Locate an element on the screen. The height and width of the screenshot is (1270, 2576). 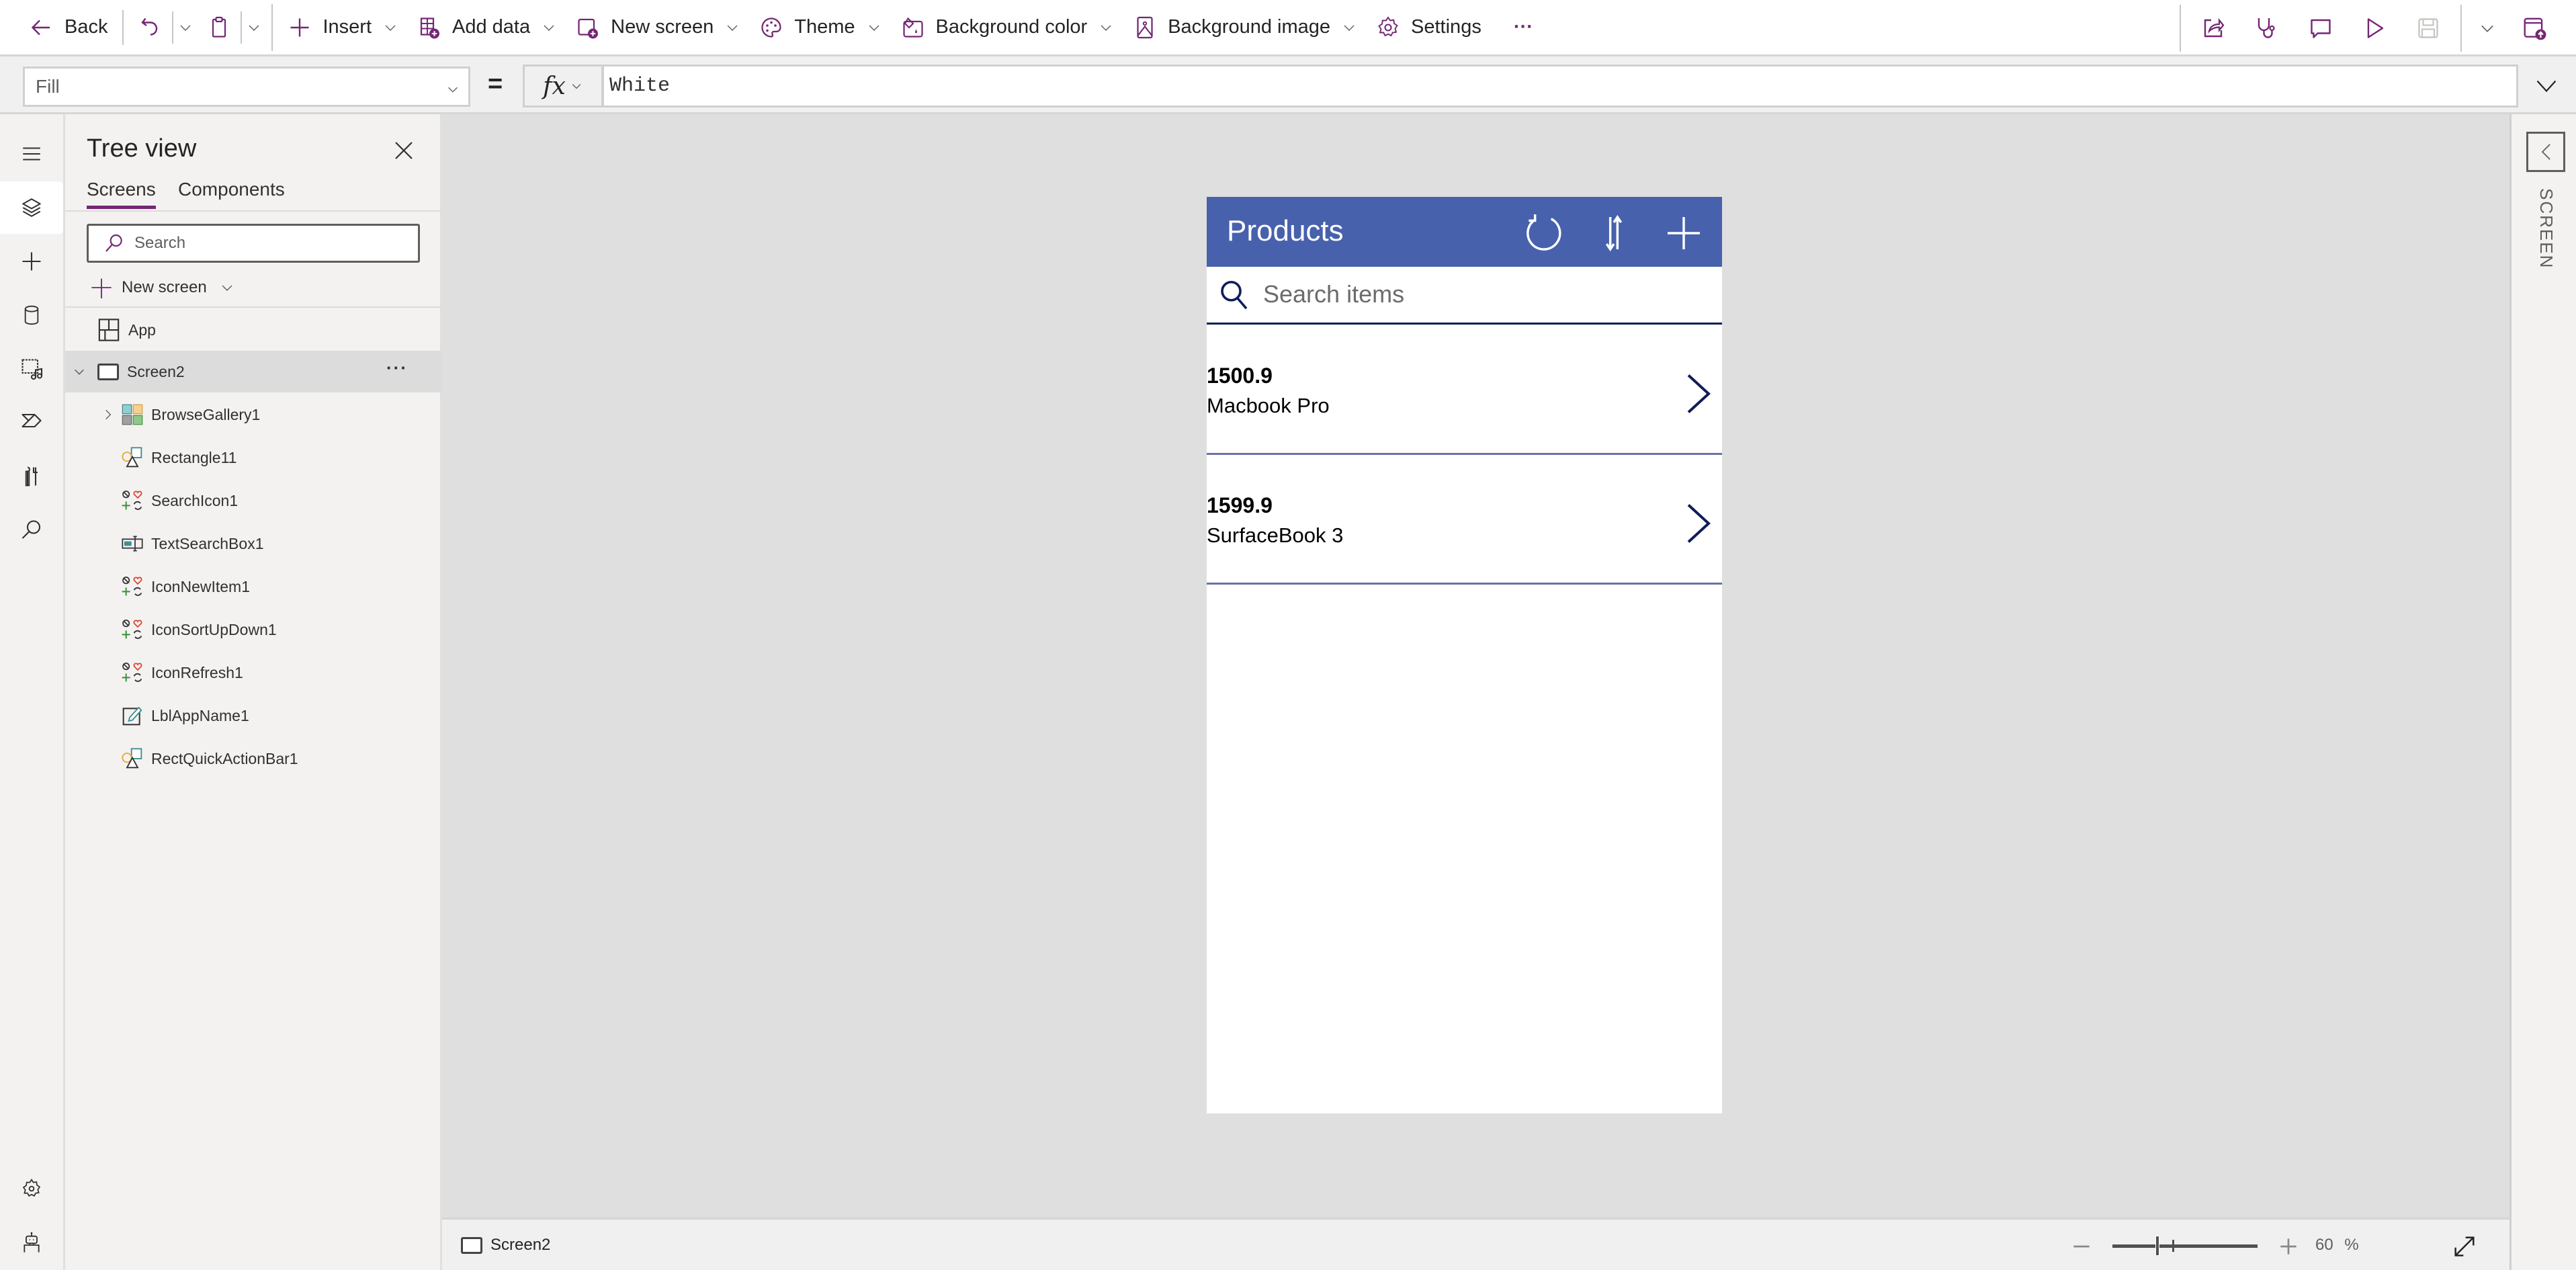
more-button: ··· is located at coordinates (1523, 28).